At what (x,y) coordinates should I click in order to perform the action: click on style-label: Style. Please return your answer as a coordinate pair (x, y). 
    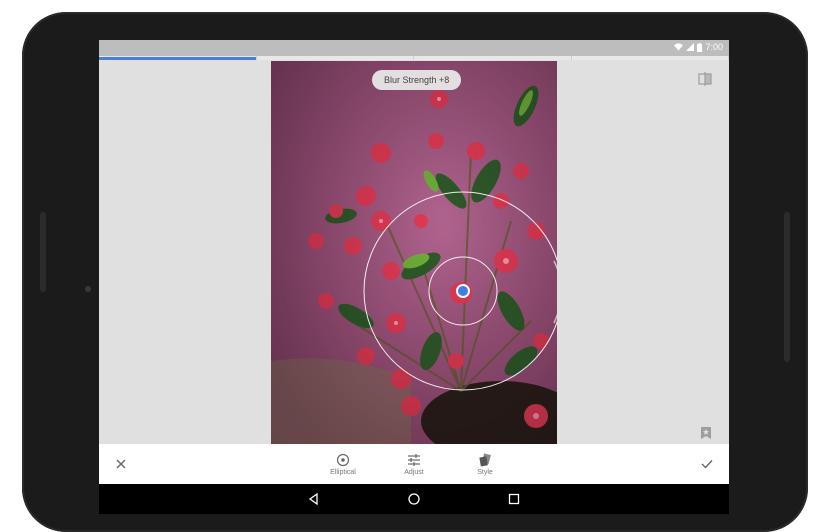
    Looking at the image, I should click on (485, 472).